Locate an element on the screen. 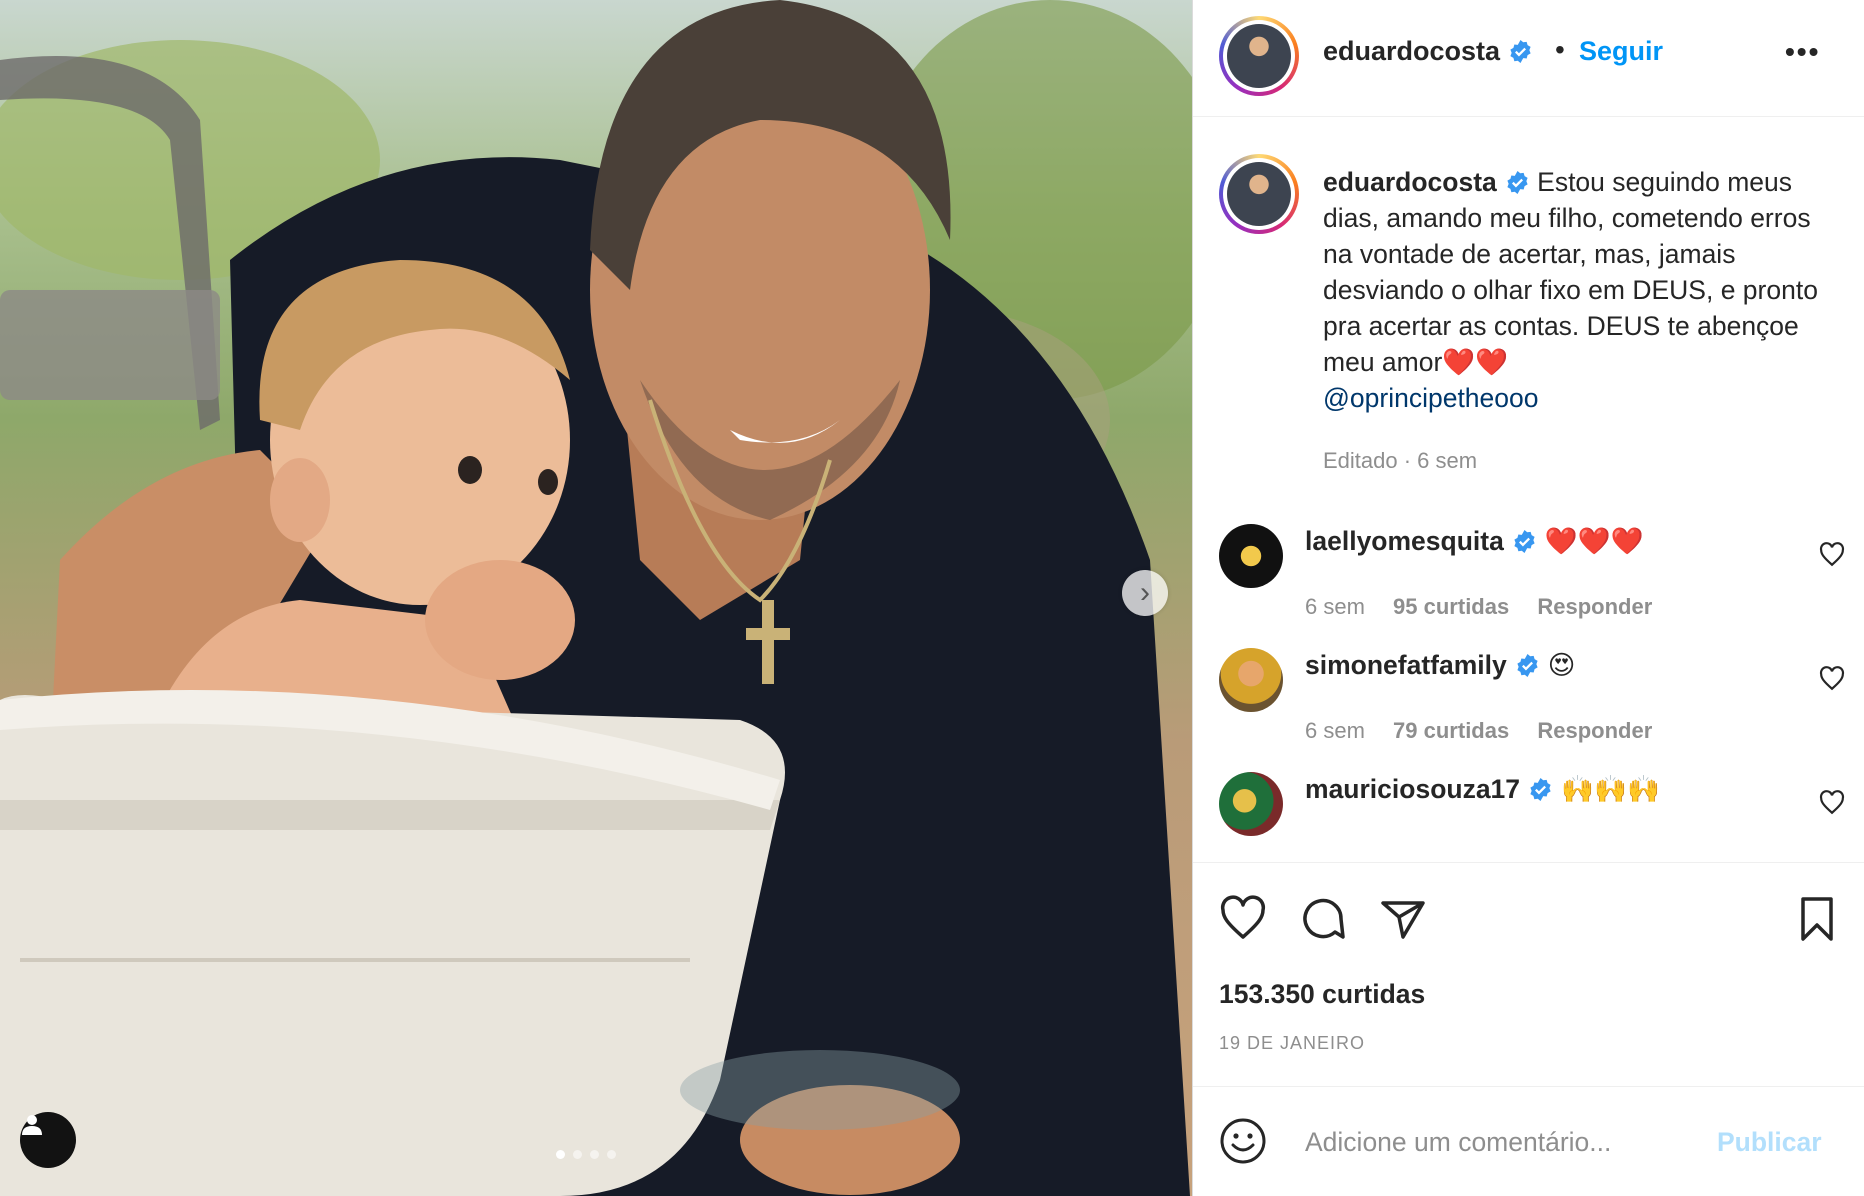 This screenshot has width=1864, height=1196. comment-likes: 95 curtidas is located at coordinates (1451, 606).